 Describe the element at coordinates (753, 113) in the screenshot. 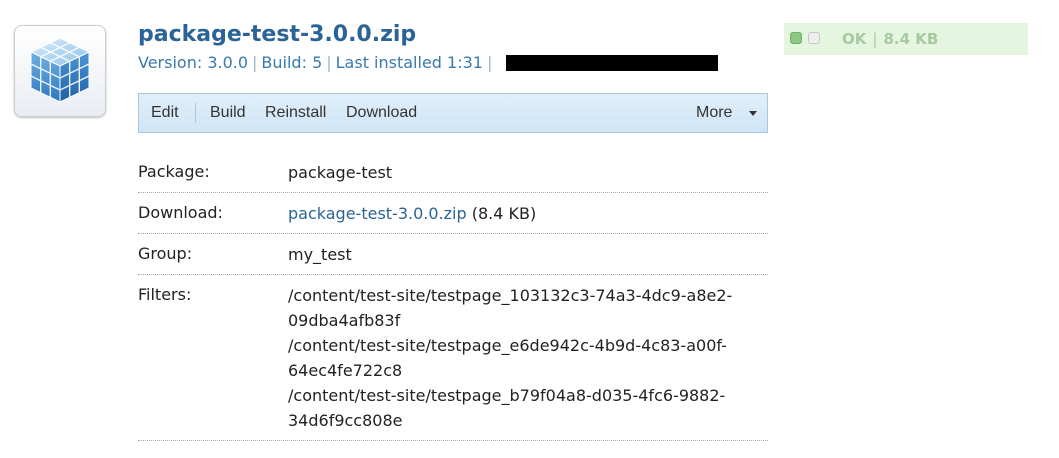

I see `chevron-down-icon` at that location.